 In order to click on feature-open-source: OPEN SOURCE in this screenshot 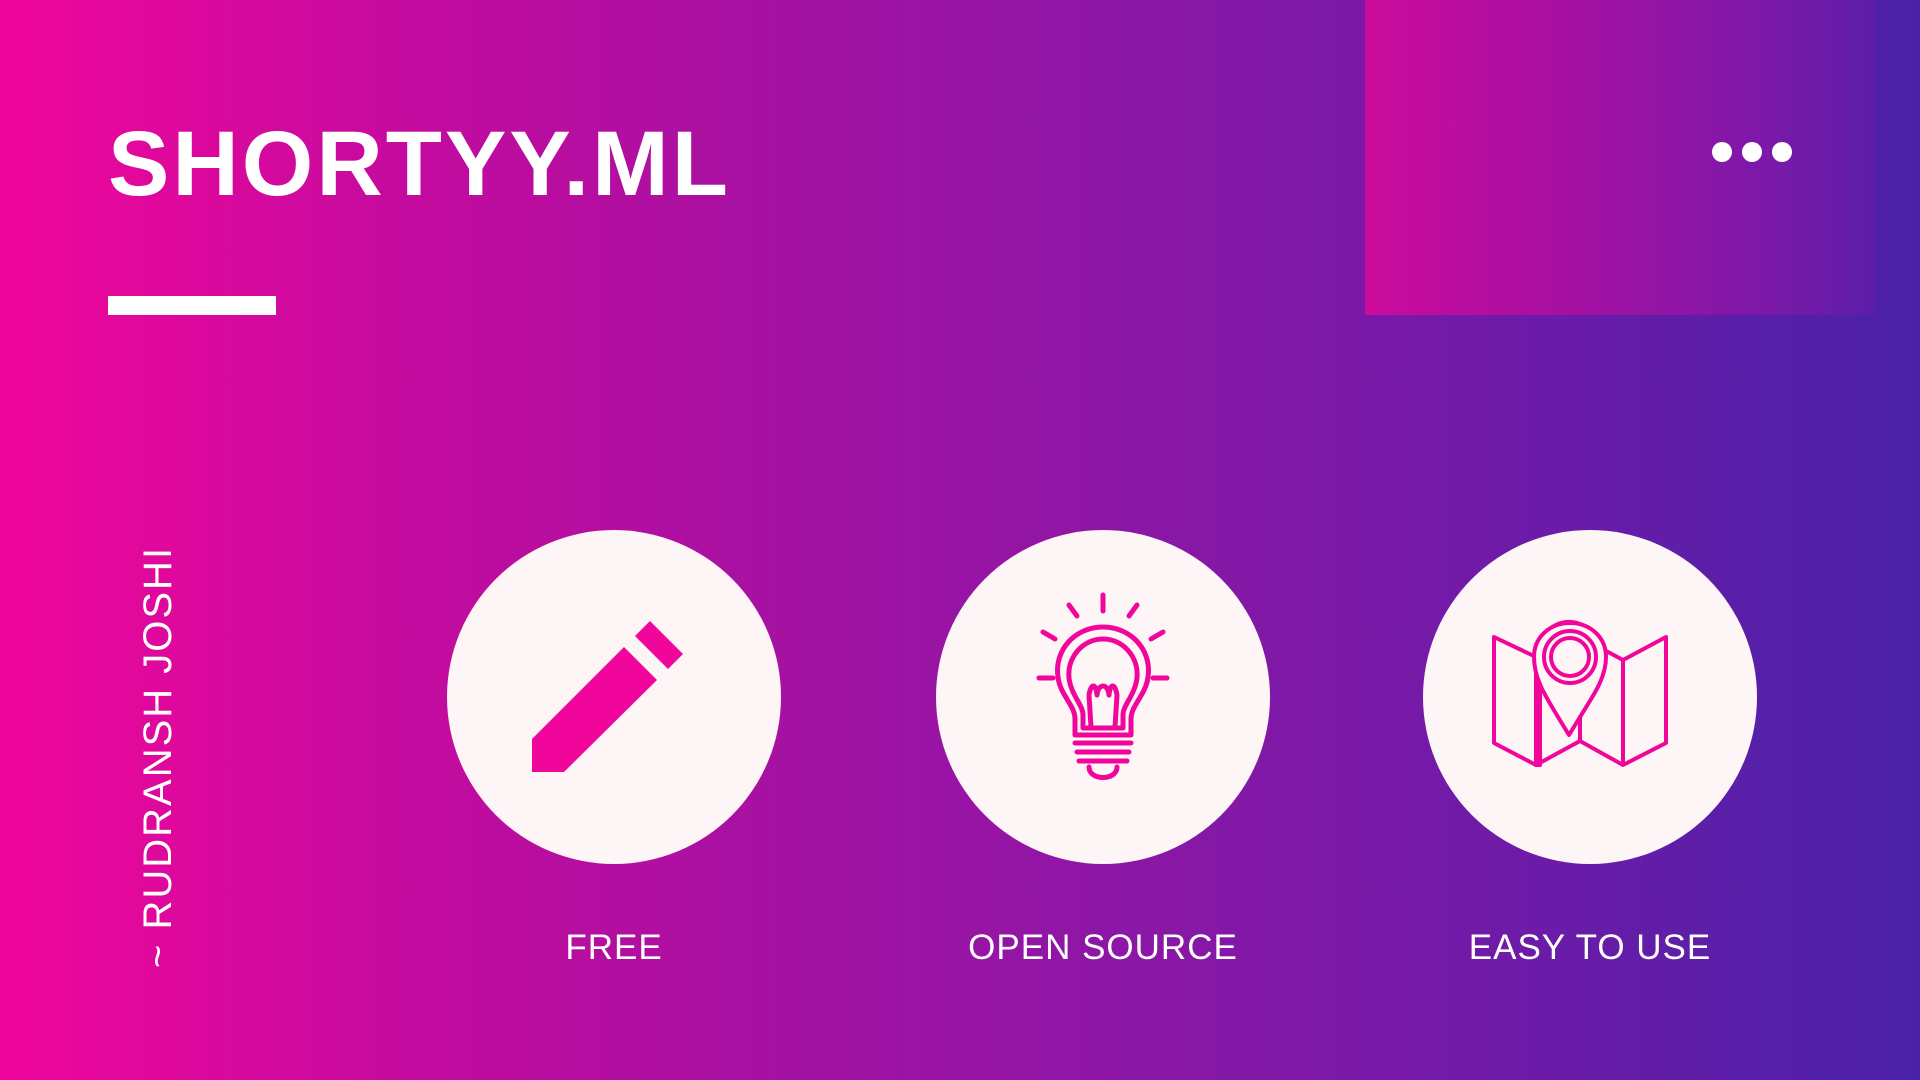, I will do `click(1103, 747)`.